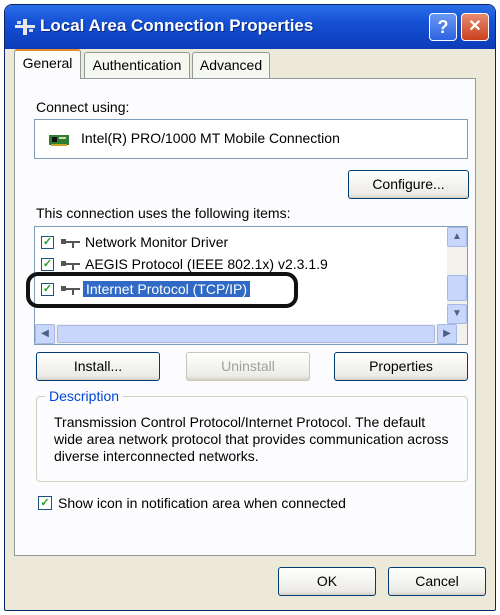 This screenshot has height=615, width=500. Describe the element at coordinates (443, 27) in the screenshot. I see `help-button: ?` at that location.